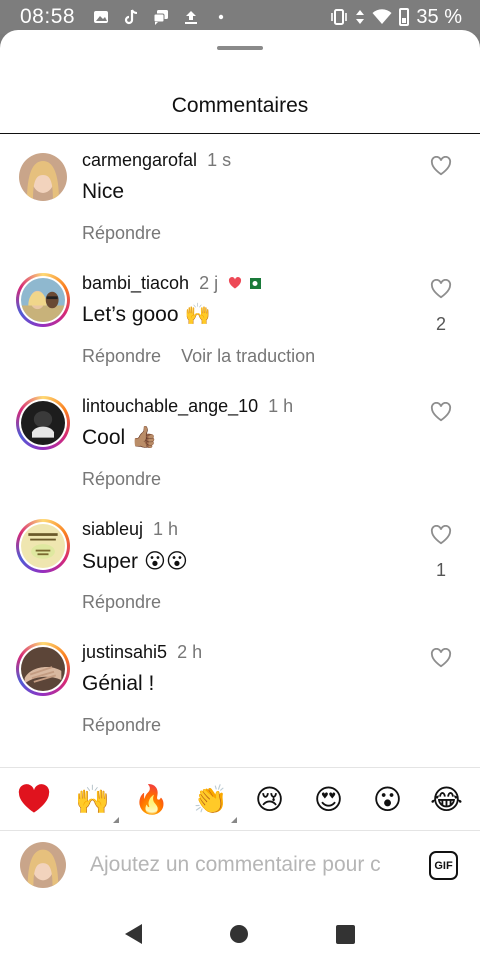 The height and width of the screenshot is (960, 480). I want to click on sheet-title: Commentaires, so click(240, 105).